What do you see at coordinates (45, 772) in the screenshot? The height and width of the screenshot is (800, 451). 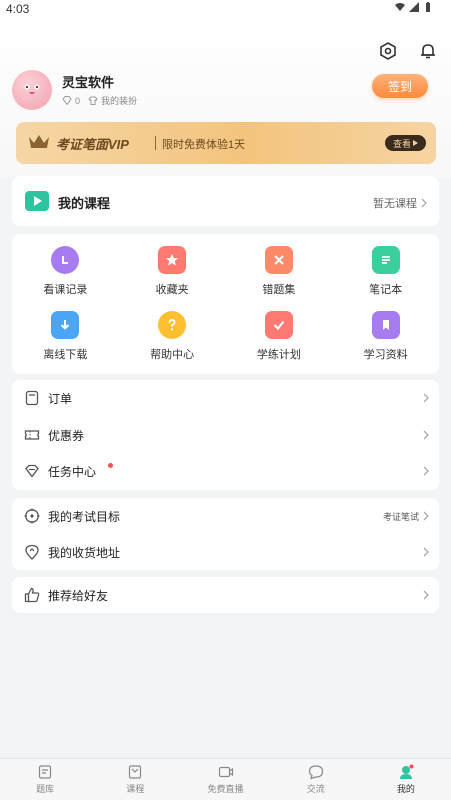 I see `question-bank-icon` at bounding box center [45, 772].